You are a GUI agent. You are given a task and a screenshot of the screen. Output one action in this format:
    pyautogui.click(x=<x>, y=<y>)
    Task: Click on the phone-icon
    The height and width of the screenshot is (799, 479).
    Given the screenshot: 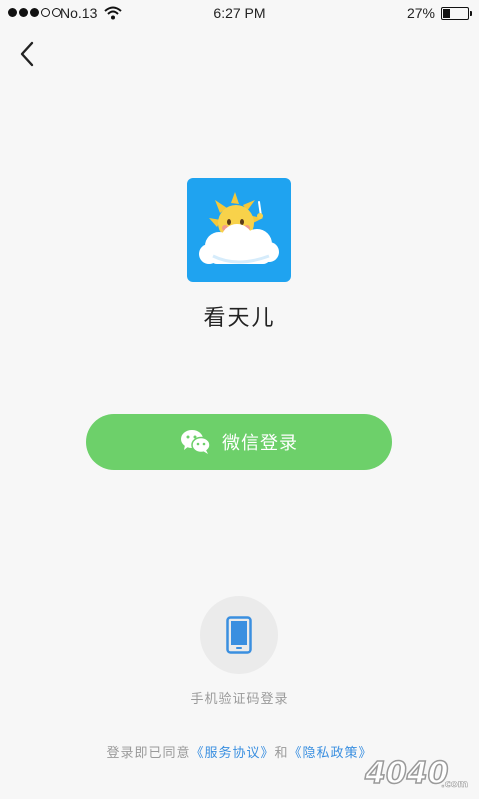 What is the action you would take?
    pyautogui.click(x=239, y=635)
    